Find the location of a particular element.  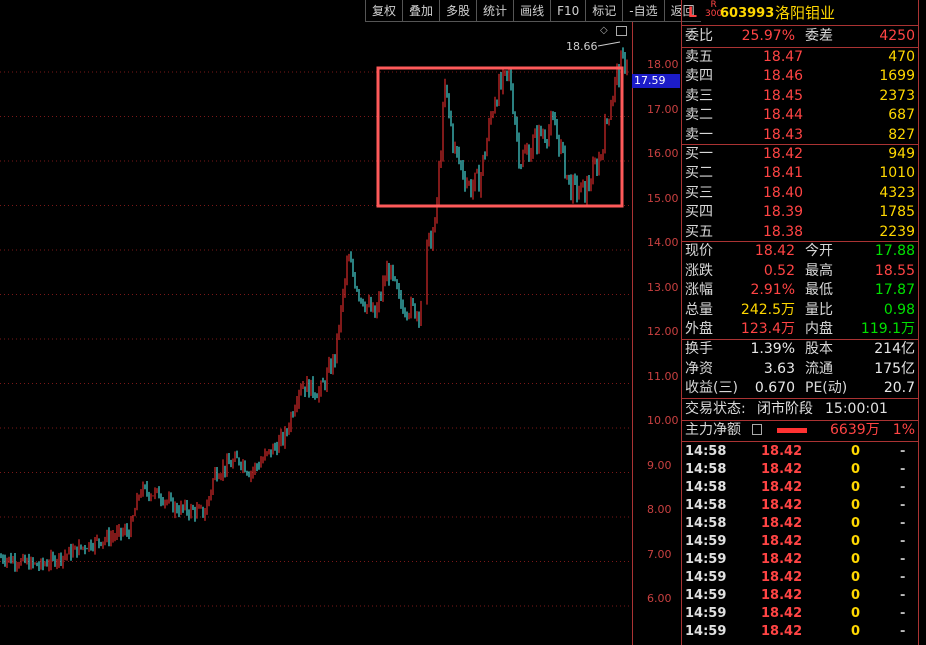

axis-tick-label: 18.00 is located at coordinates (663, 64).